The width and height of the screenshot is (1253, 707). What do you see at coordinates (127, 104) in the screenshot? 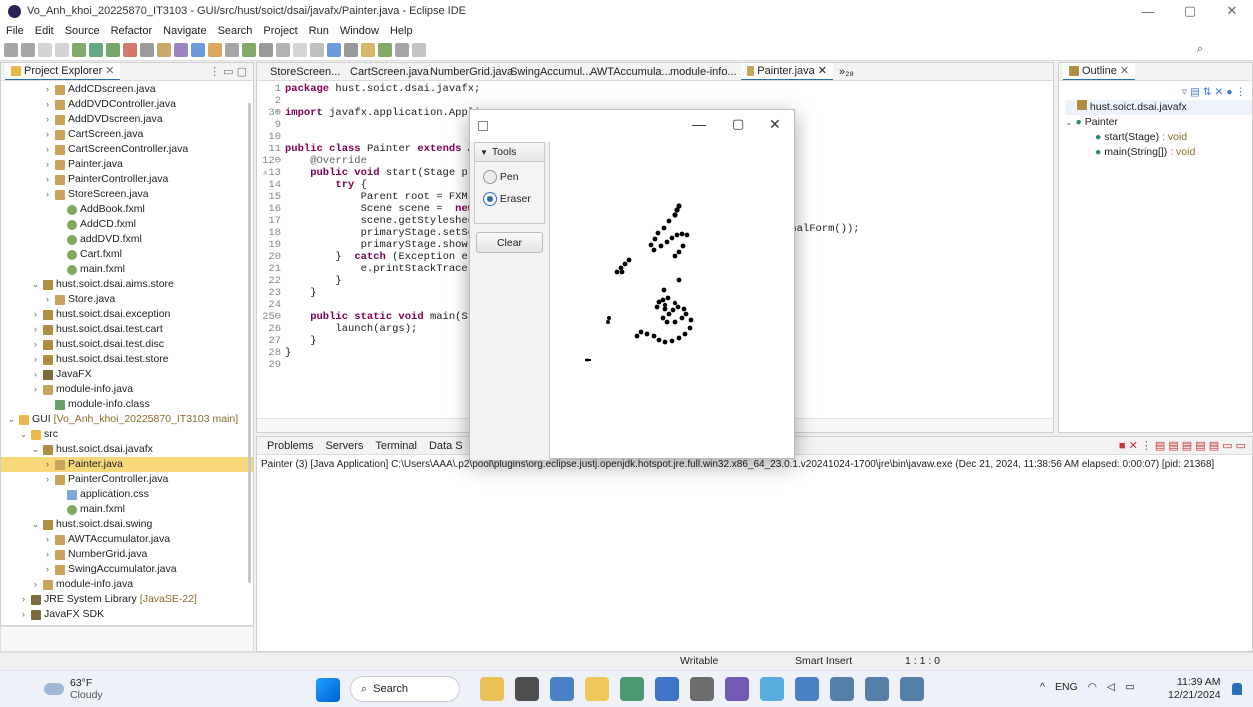
I see `tree-item: › AddDVDController.java` at bounding box center [127, 104].